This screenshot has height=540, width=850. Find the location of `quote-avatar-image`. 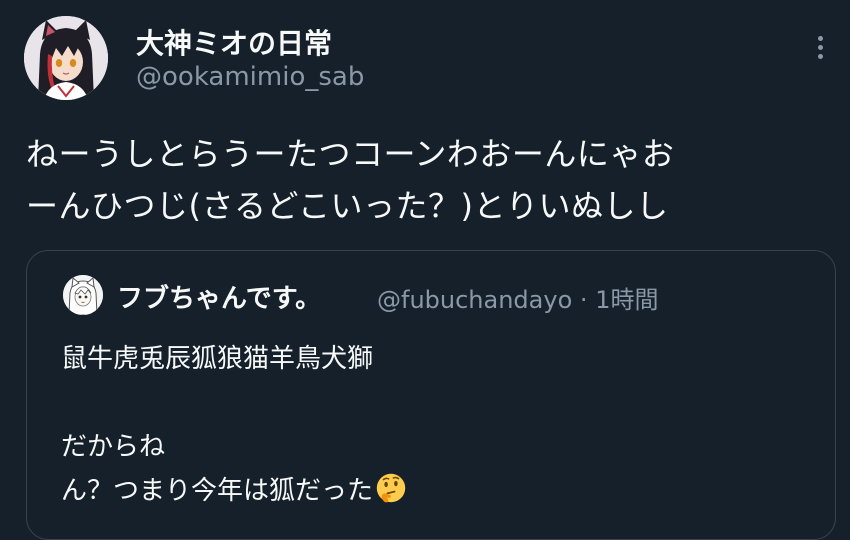

quote-avatar-image is located at coordinates (83, 295).